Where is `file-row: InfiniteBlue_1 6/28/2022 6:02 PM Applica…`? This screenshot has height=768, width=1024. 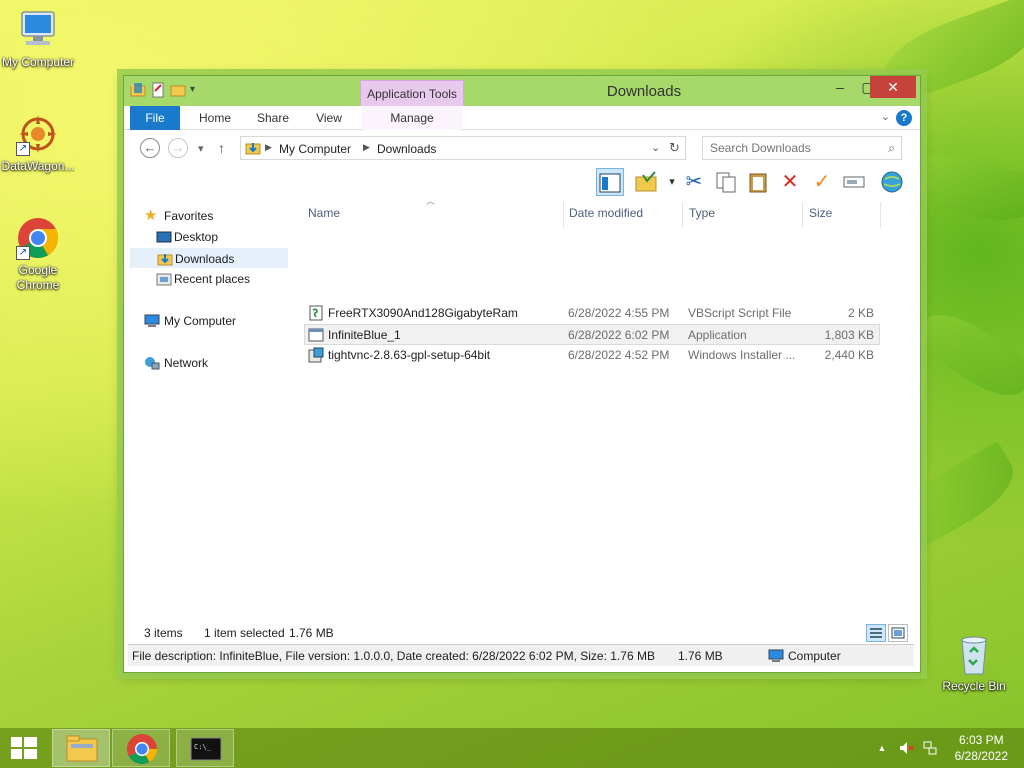 file-row: InfiniteBlue_1 6/28/2022 6:02 PM Applica… is located at coordinates (592, 334).